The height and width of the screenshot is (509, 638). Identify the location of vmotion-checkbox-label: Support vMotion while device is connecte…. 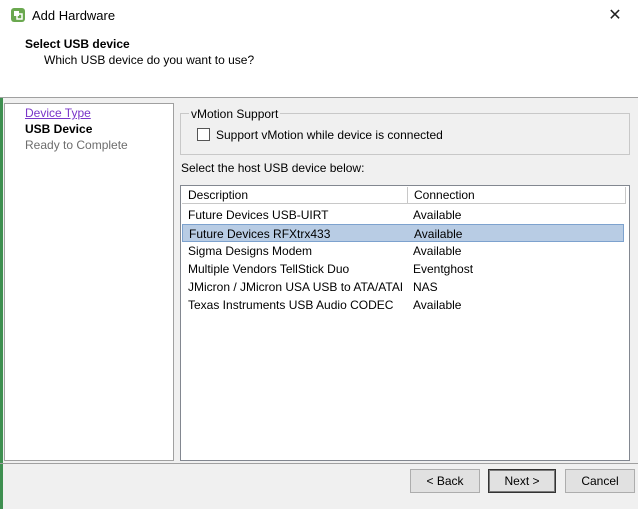
(329, 135).